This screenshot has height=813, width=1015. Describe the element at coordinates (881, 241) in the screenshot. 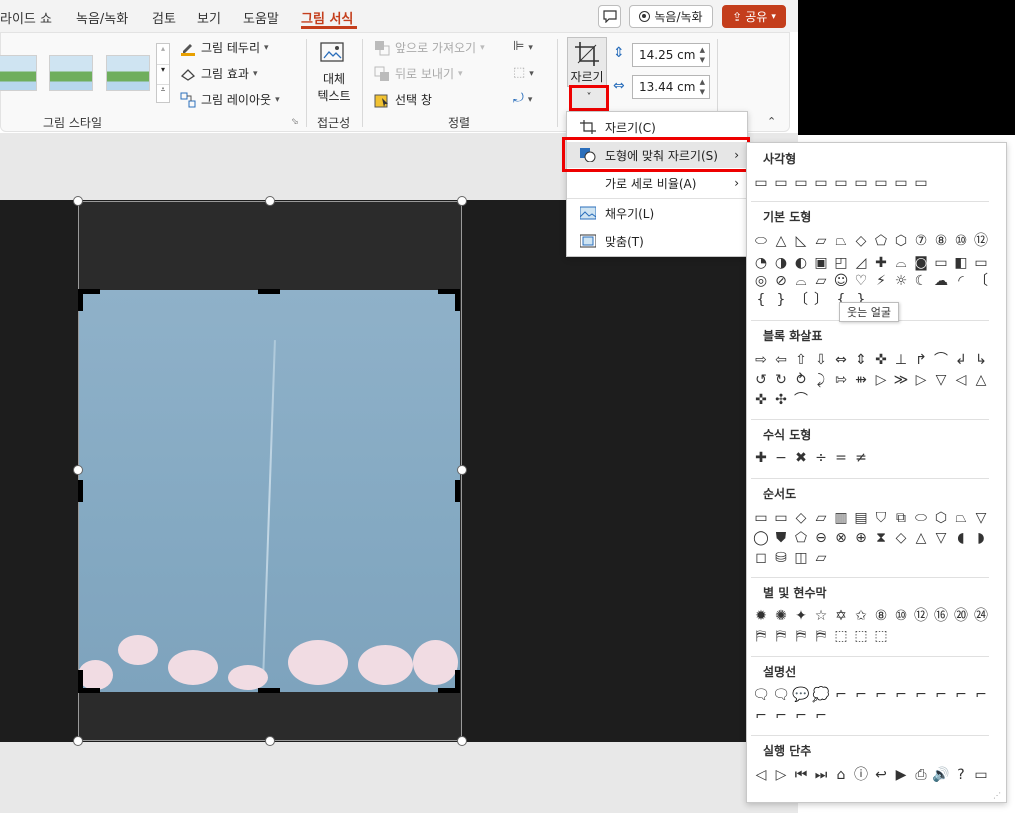

I see `shape-option: ⬠` at that location.